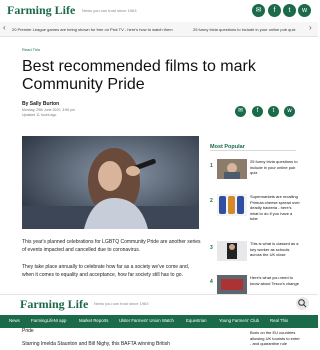 This screenshot has height=350, width=320. What do you see at coordinates (253, 150) in the screenshot?
I see `divider` at bounding box center [253, 150].